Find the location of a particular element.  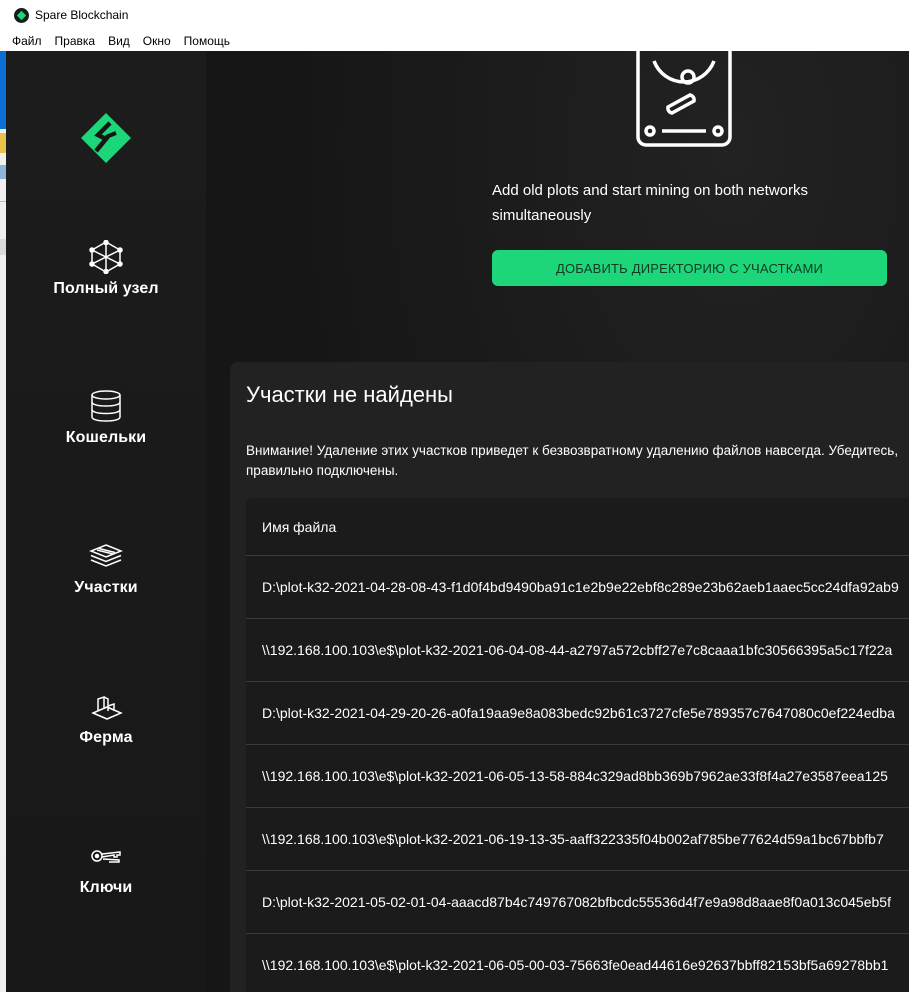

menu-help: Помощь is located at coordinates (207, 41).